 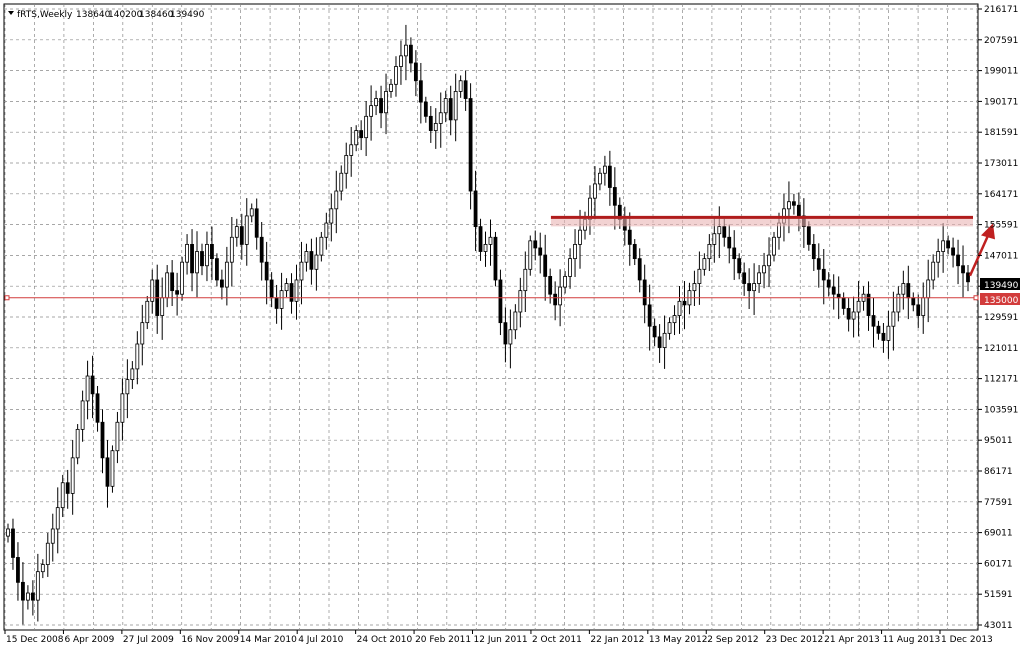 What do you see at coordinates (1001, 380) in the screenshot?
I see `y-tick-label: 112171` at bounding box center [1001, 380].